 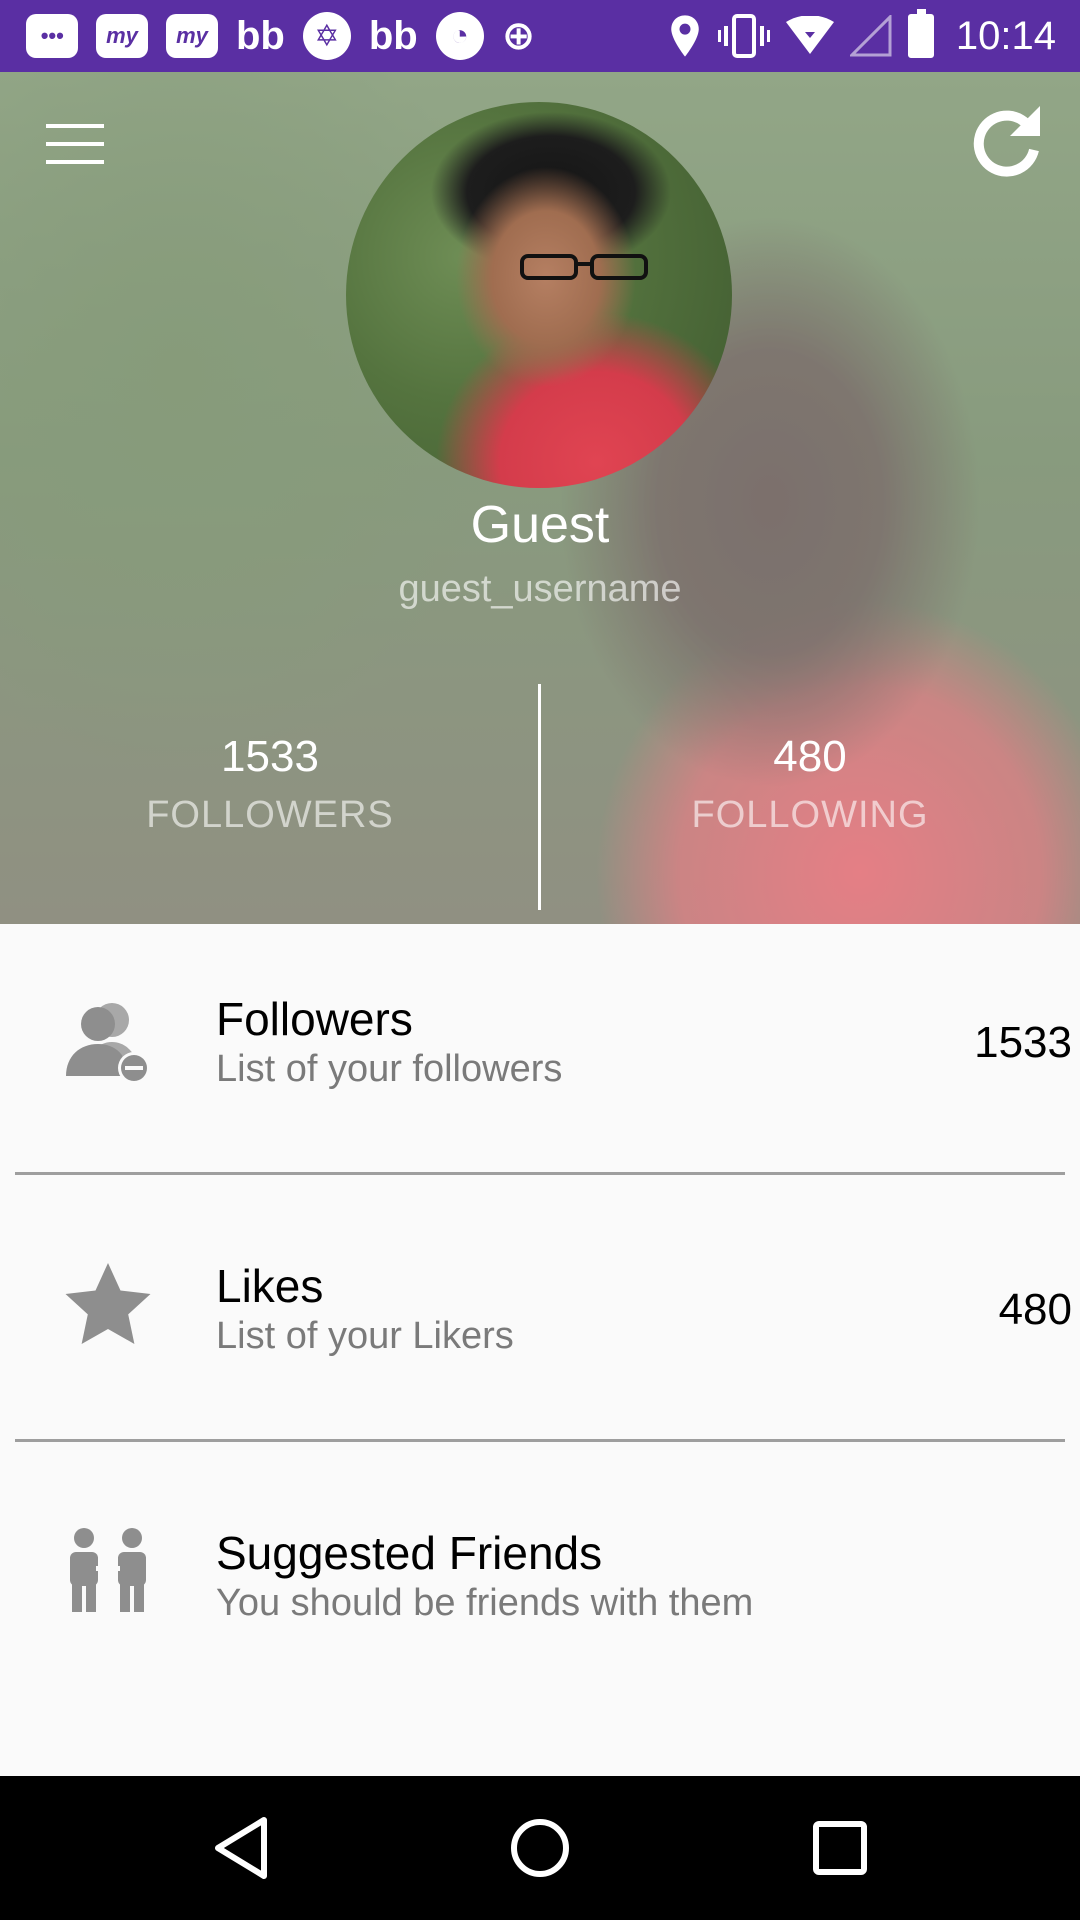 I want to click on wifi-icon, so click(x=809, y=35).